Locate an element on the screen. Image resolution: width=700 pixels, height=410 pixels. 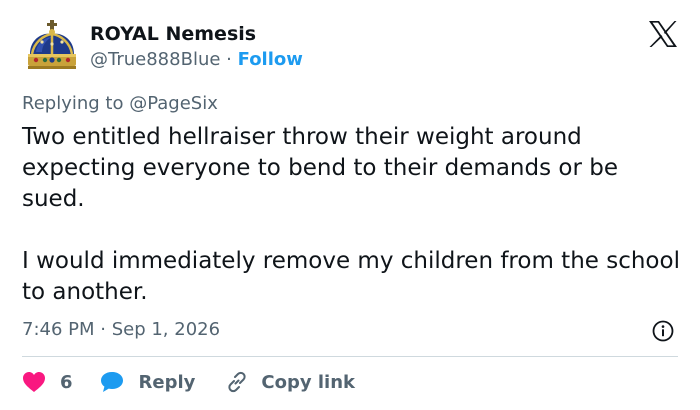
speech-bubble-icon is located at coordinates (111, 382).